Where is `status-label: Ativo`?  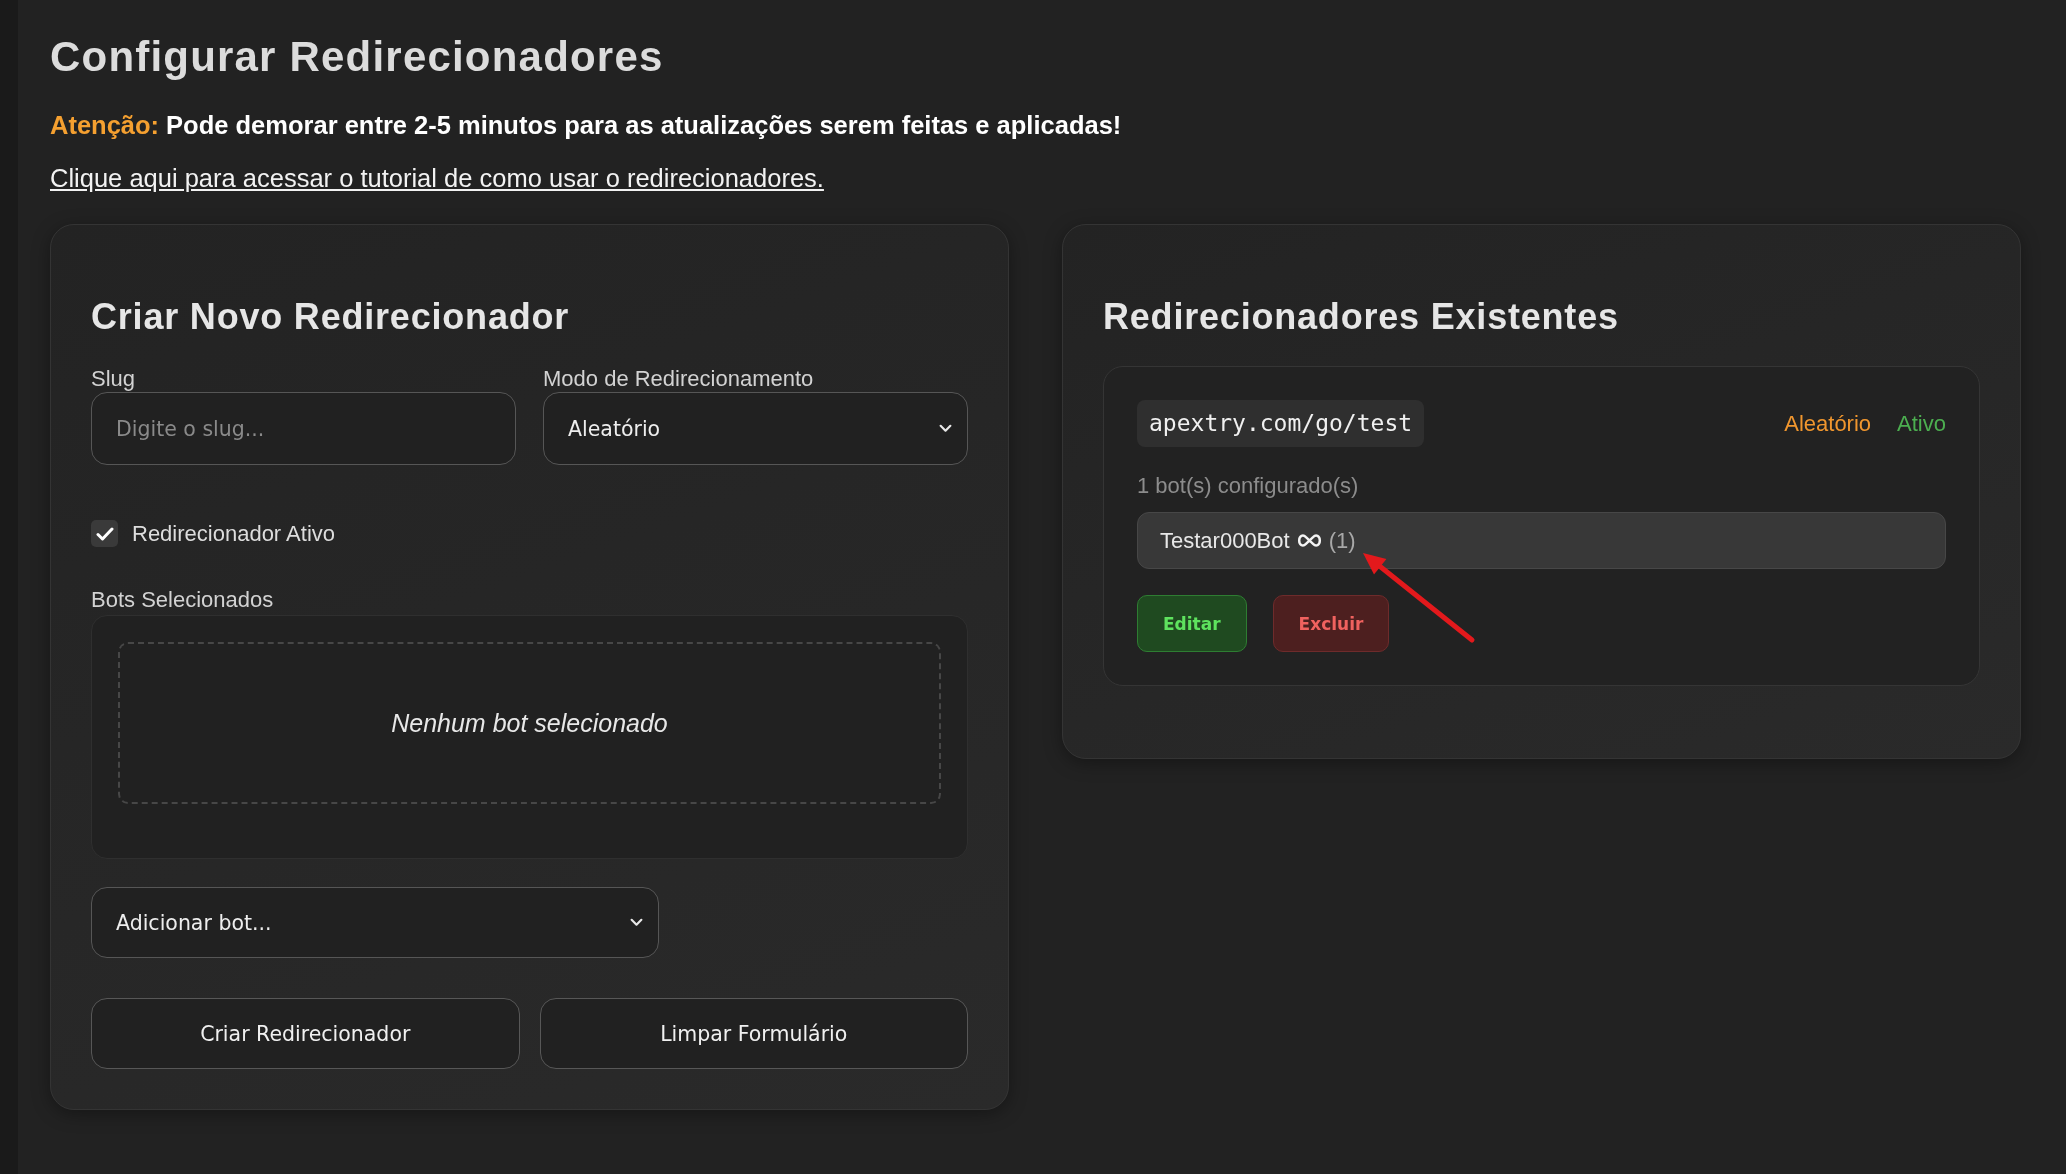 status-label: Ativo is located at coordinates (1921, 423).